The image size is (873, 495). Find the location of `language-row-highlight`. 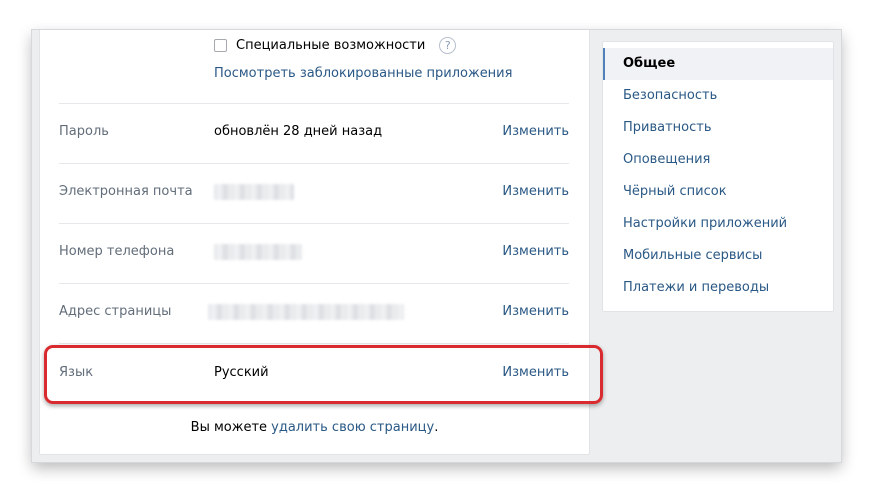

language-row-highlight is located at coordinates (323, 374).